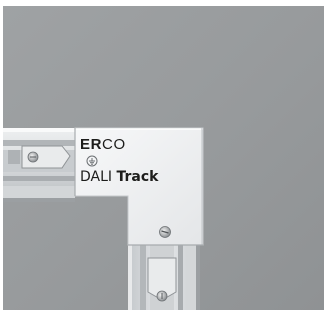  What do you see at coordinates (137, 177) in the screenshot?
I see `product-label-bold: Track` at bounding box center [137, 177].